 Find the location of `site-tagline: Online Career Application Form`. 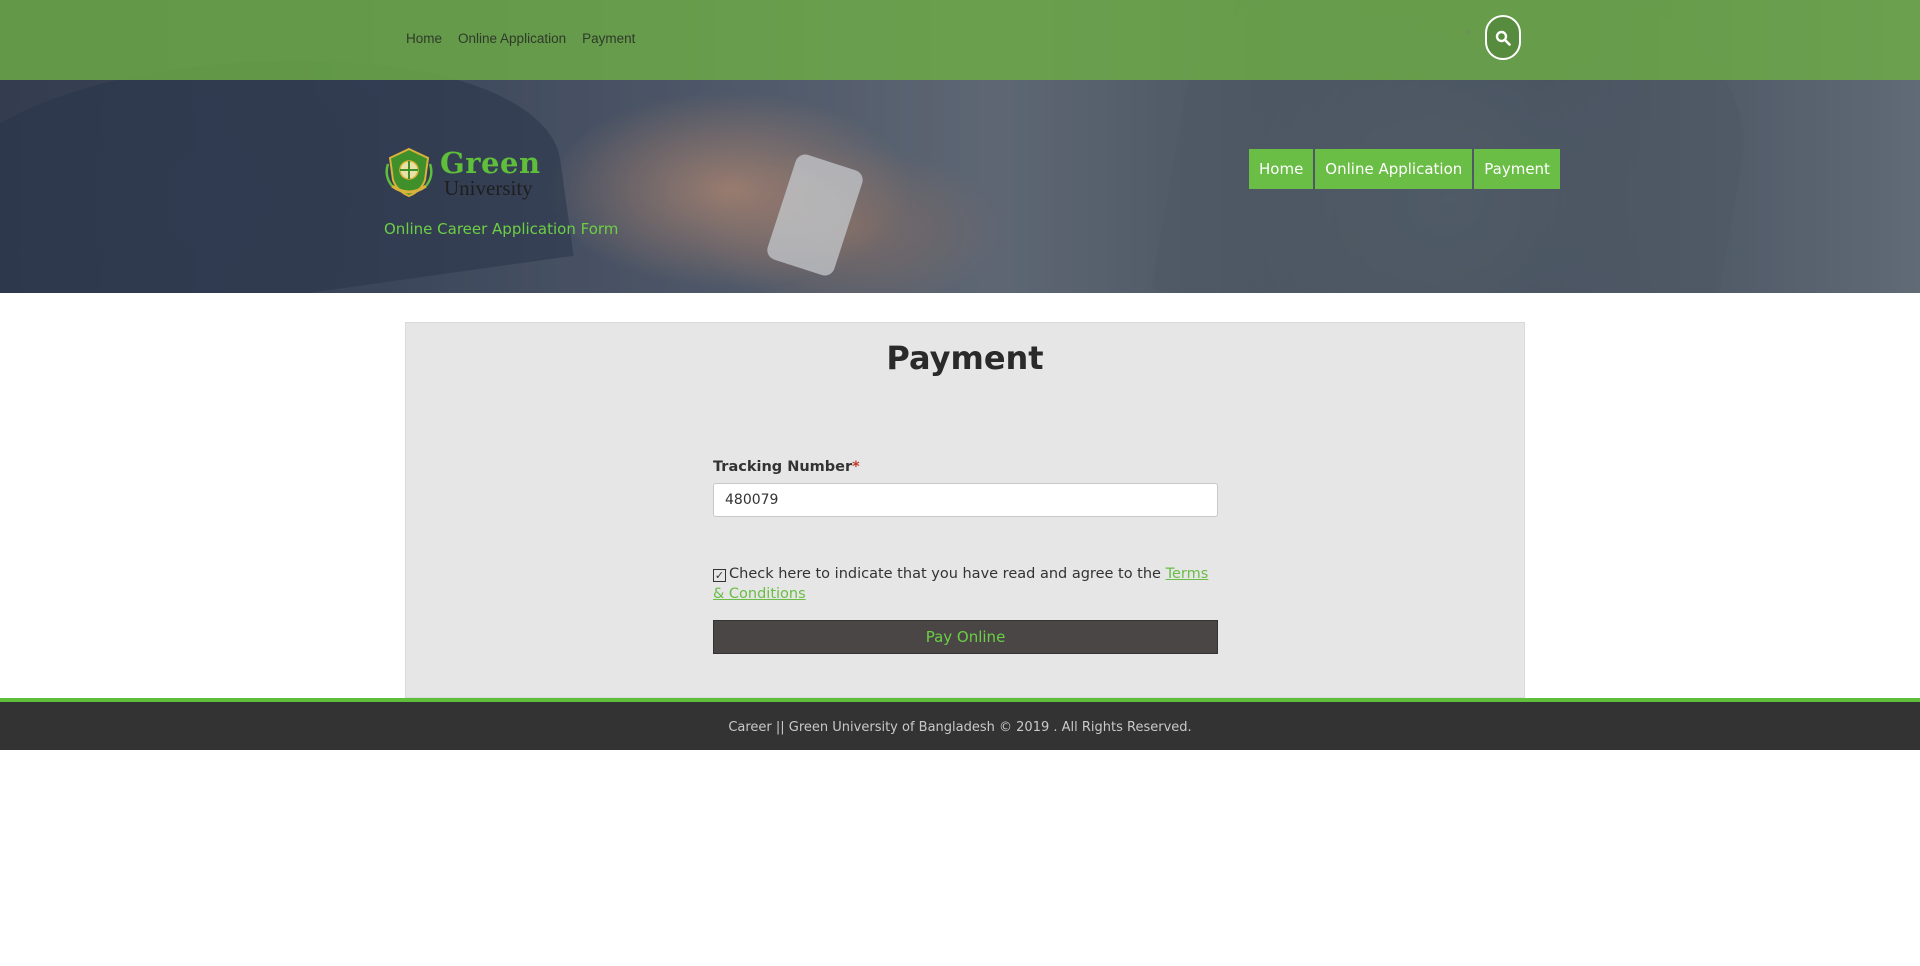

site-tagline: Online Career Application Form is located at coordinates (501, 229).